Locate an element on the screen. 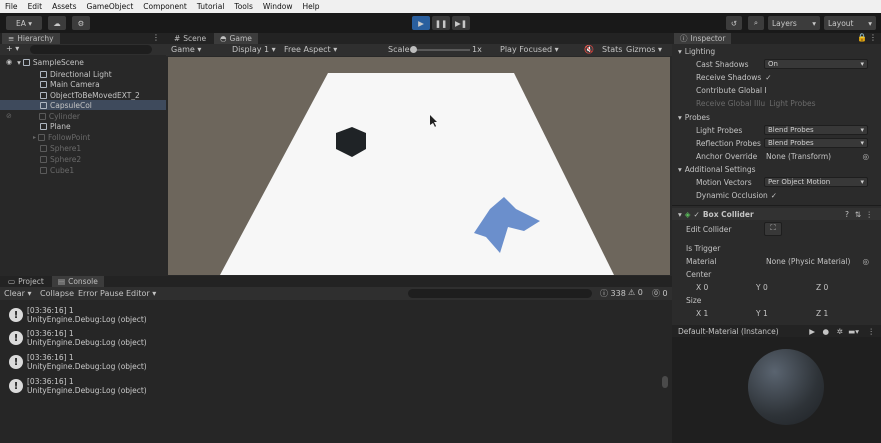 The width and height of the screenshot is (881, 443). help-icon: ? is located at coordinates (847, 214).